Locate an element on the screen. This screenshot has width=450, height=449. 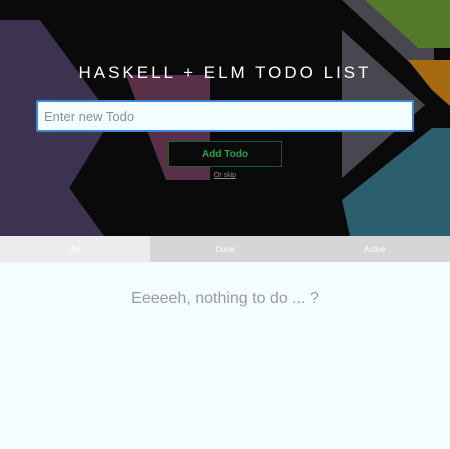
new-todo-input is located at coordinates (225, 116).